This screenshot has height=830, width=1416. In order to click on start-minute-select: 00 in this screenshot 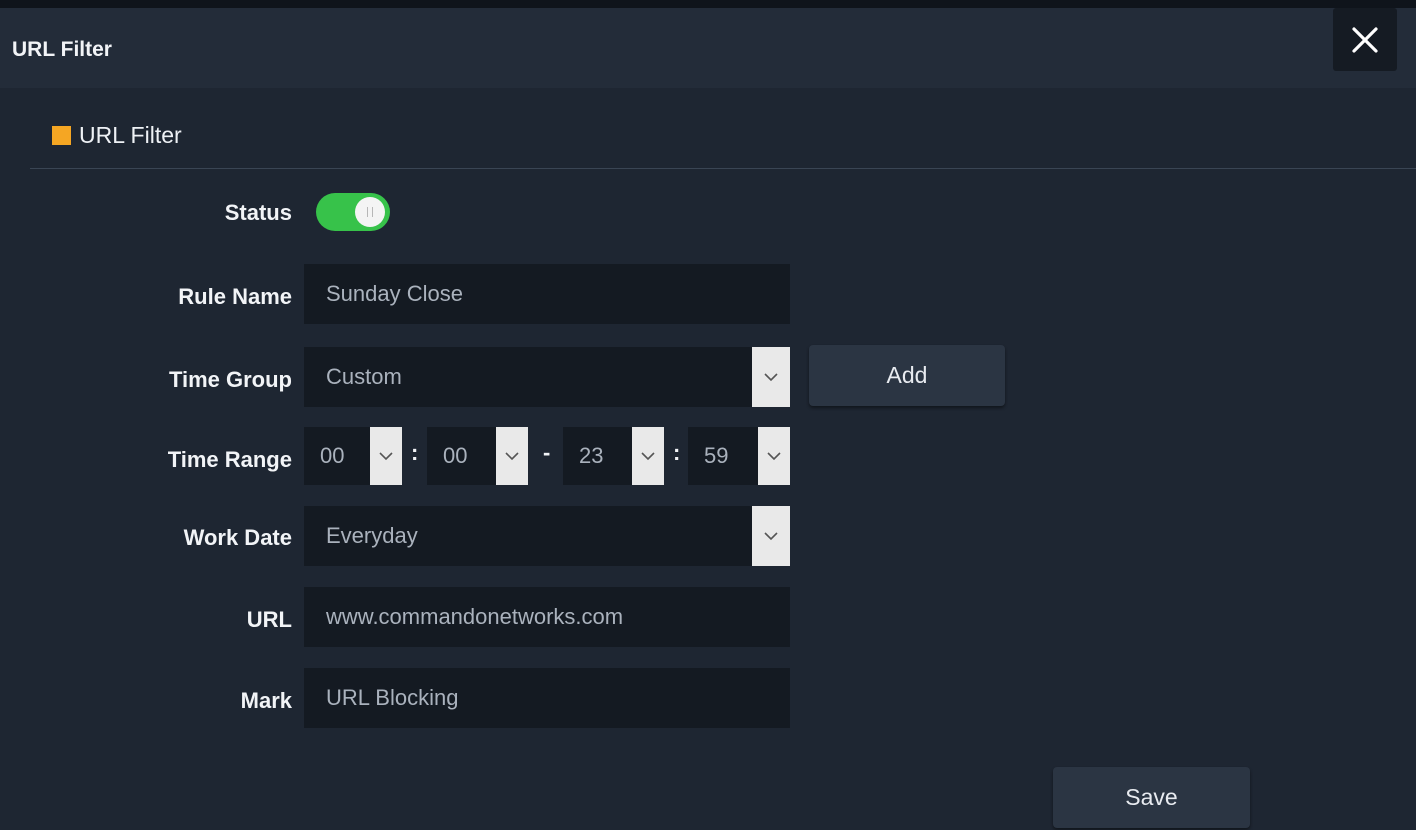, I will do `click(477, 456)`.